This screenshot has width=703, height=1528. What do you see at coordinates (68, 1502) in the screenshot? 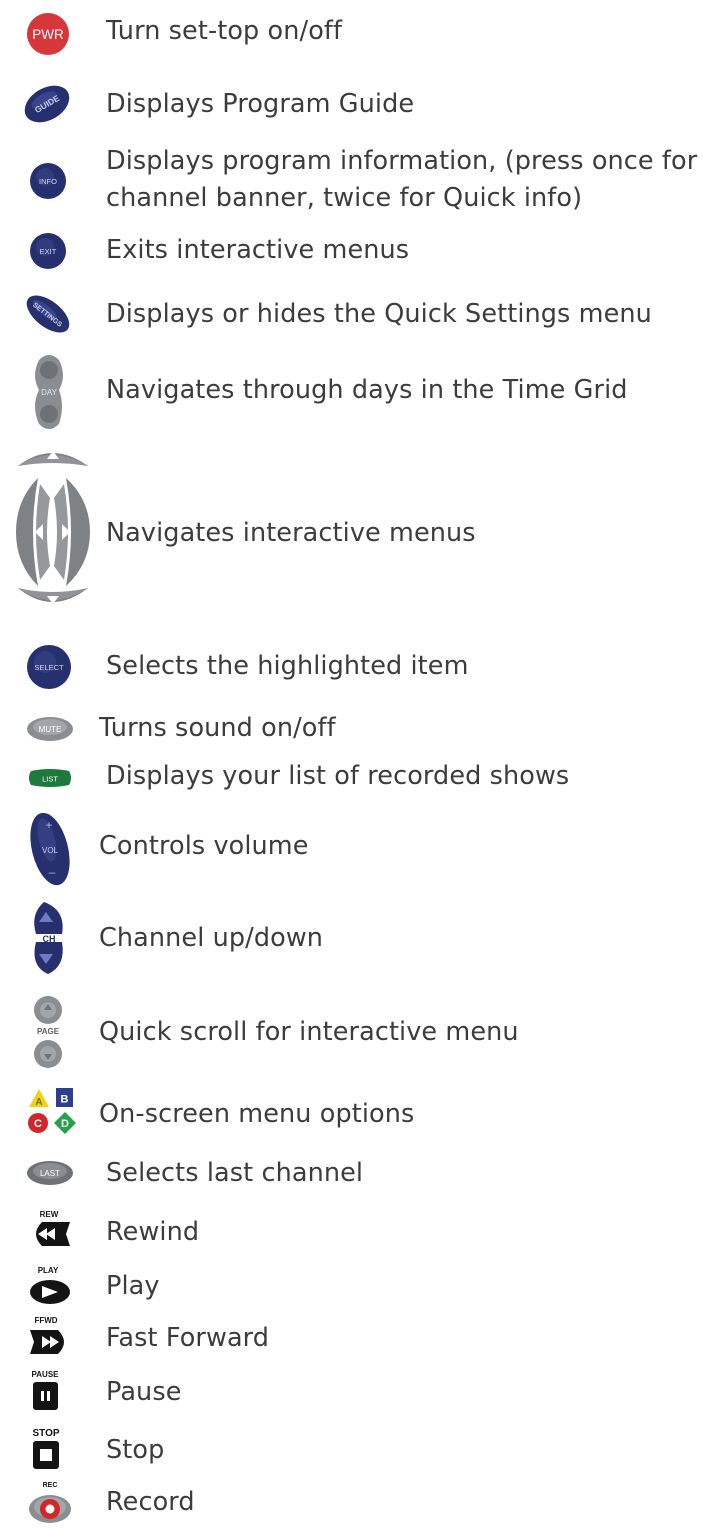
I see `record-button-icon: REC` at bounding box center [68, 1502].